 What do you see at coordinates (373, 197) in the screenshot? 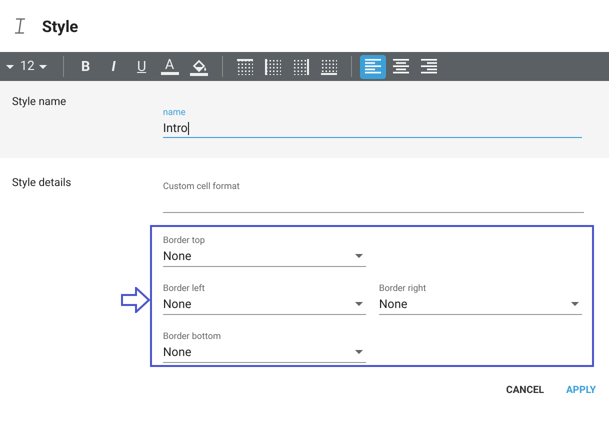
I see `custom-format-field: Custom cell format` at bounding box center [373, 197].